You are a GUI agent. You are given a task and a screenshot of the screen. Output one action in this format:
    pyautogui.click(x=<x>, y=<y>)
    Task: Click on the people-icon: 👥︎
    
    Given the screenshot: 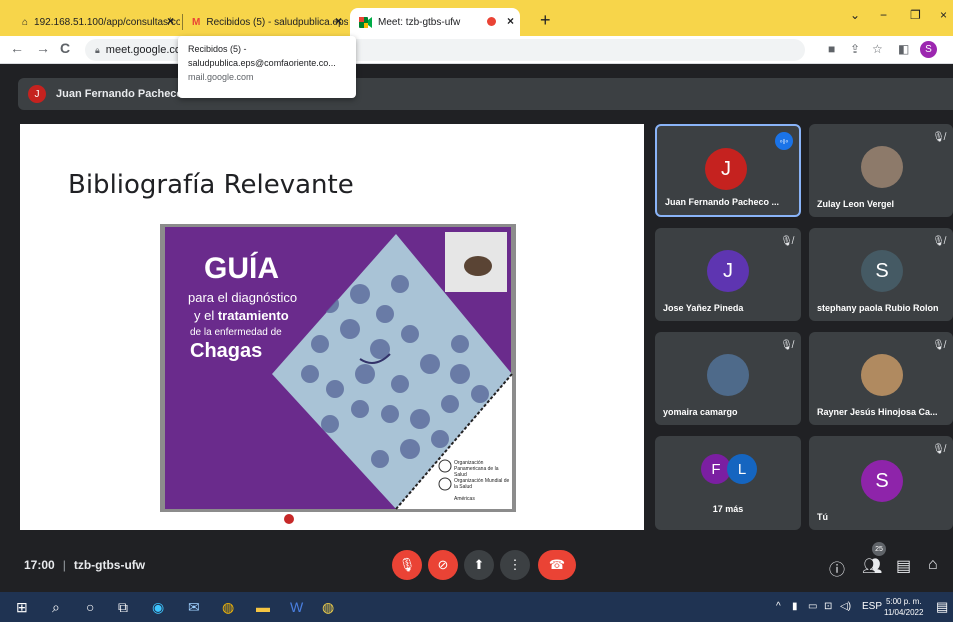 What is the action you would take?
    pyautogui.click(x=872, y=566)
    